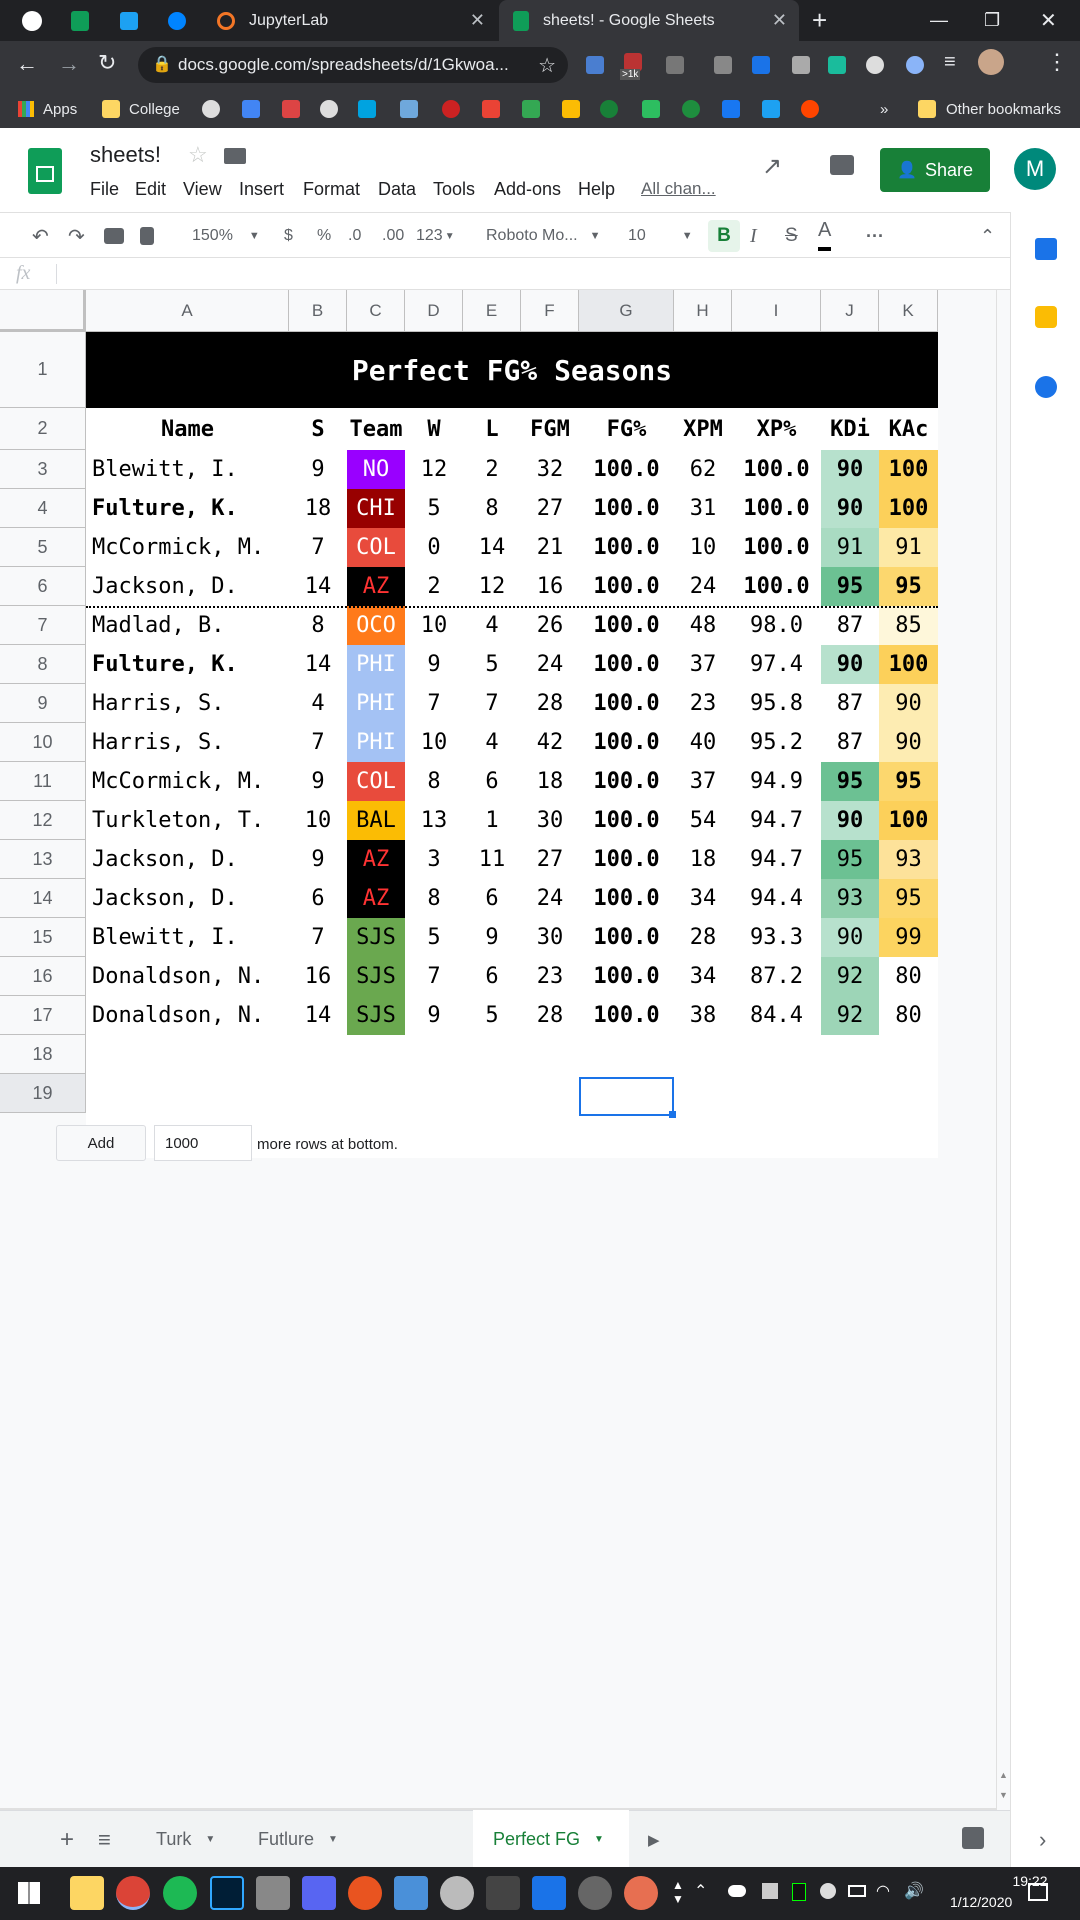  What do you see at coordinates (492, 429) in the screenshot?
I see `header-cell: L` at bounding box center [492, 429].